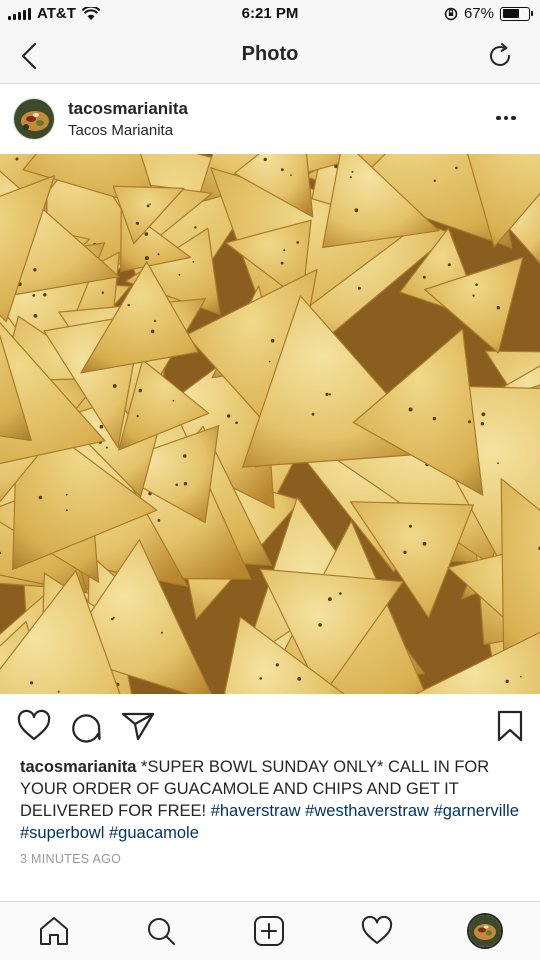  What do you see at coordinates (270, 56) in the screenshot?
I see `nav-header: Photo` at bounding box center [270, 56].